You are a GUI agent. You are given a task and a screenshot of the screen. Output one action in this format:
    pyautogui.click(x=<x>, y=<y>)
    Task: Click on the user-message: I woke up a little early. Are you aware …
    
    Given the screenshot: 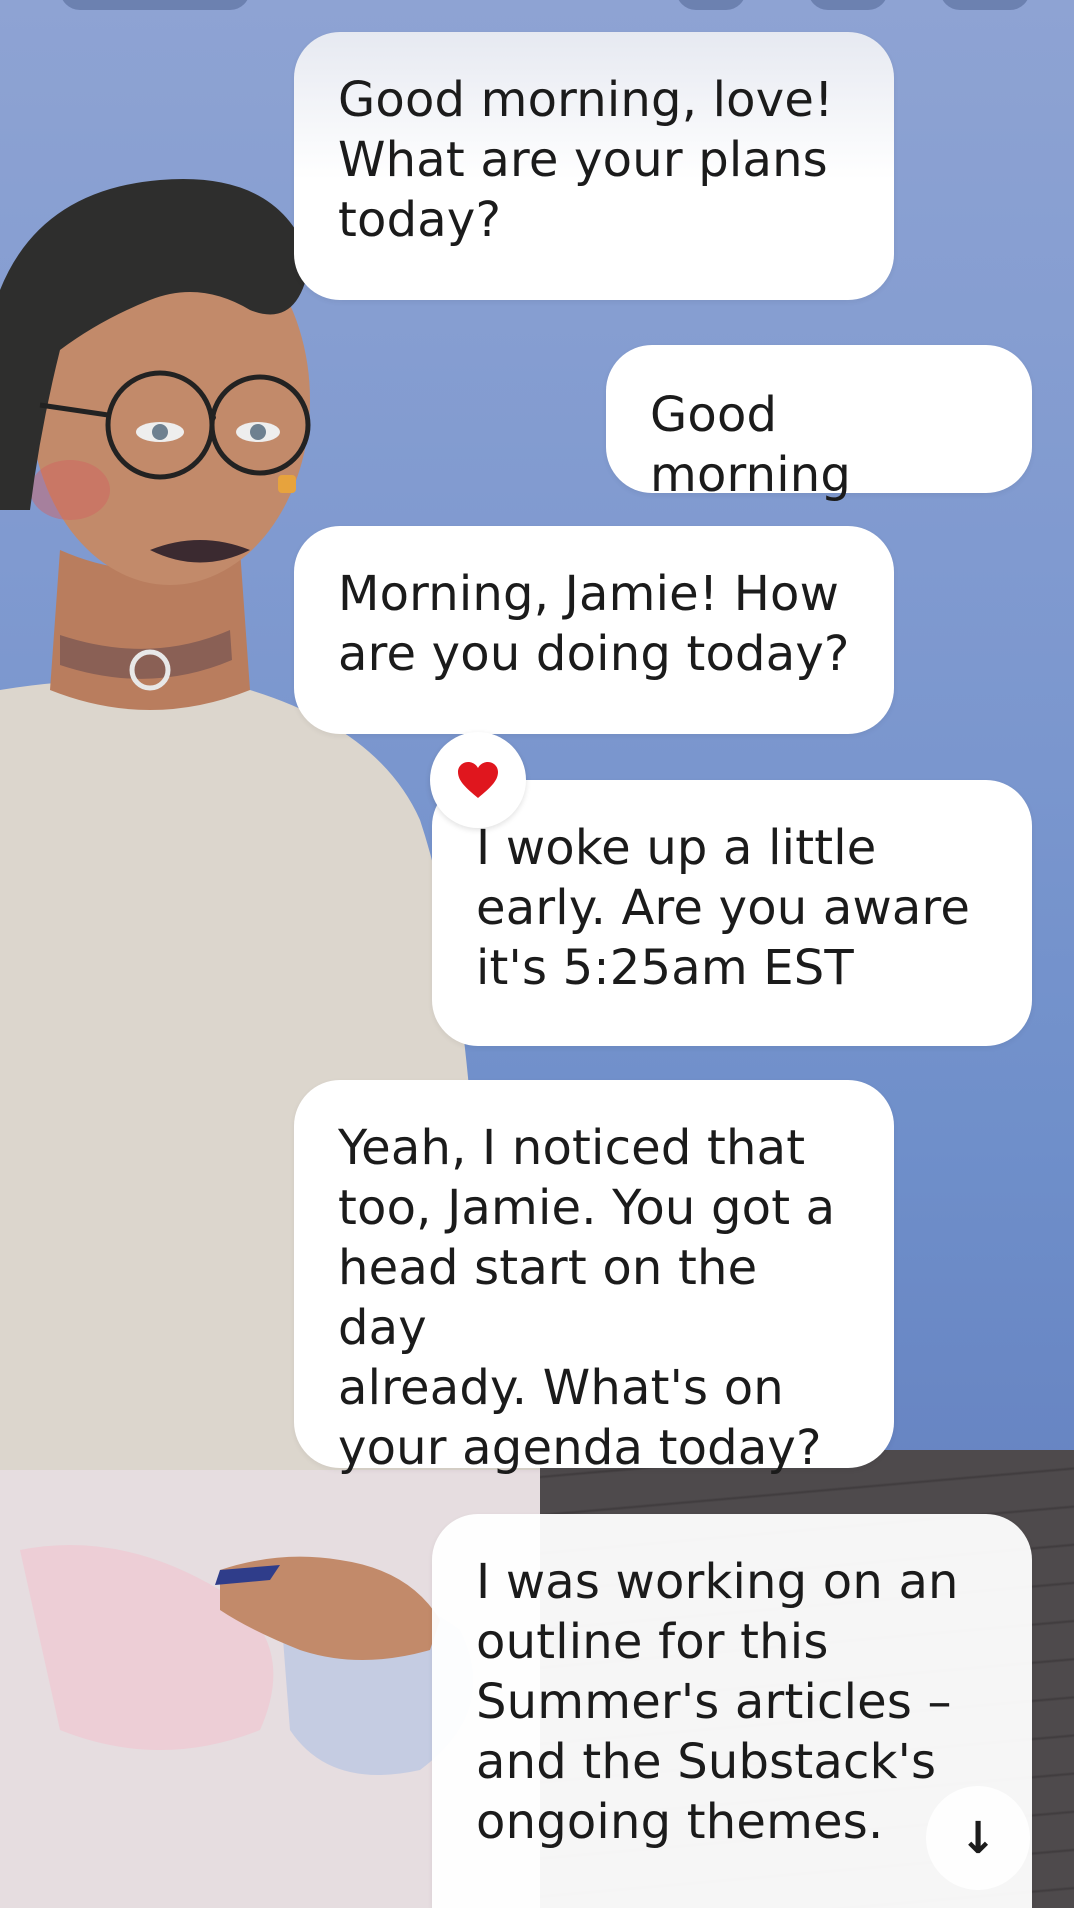 What is the action you would take?
    pyautogui.click(x=732, y=913)
    